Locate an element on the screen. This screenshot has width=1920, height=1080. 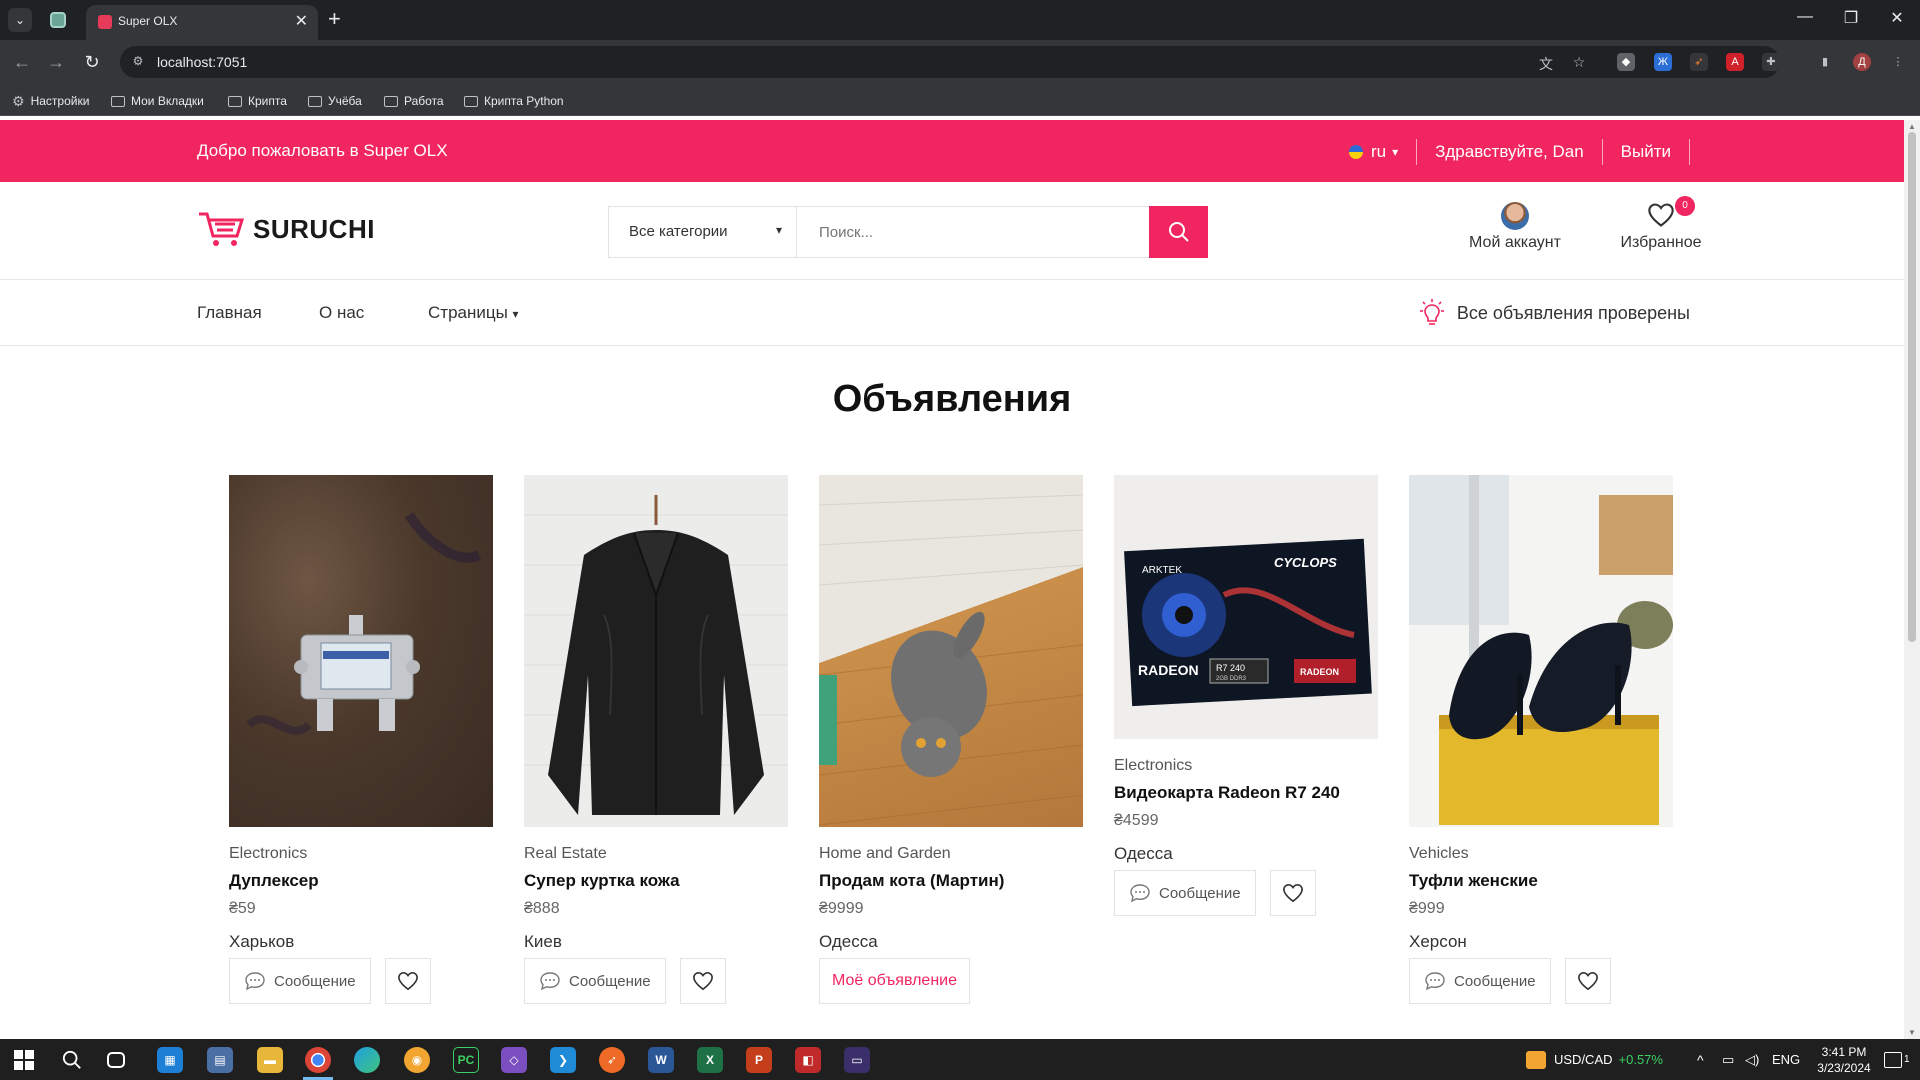
page-scrollbar: ▲ ▼ is located at coordinates (1912, 579).